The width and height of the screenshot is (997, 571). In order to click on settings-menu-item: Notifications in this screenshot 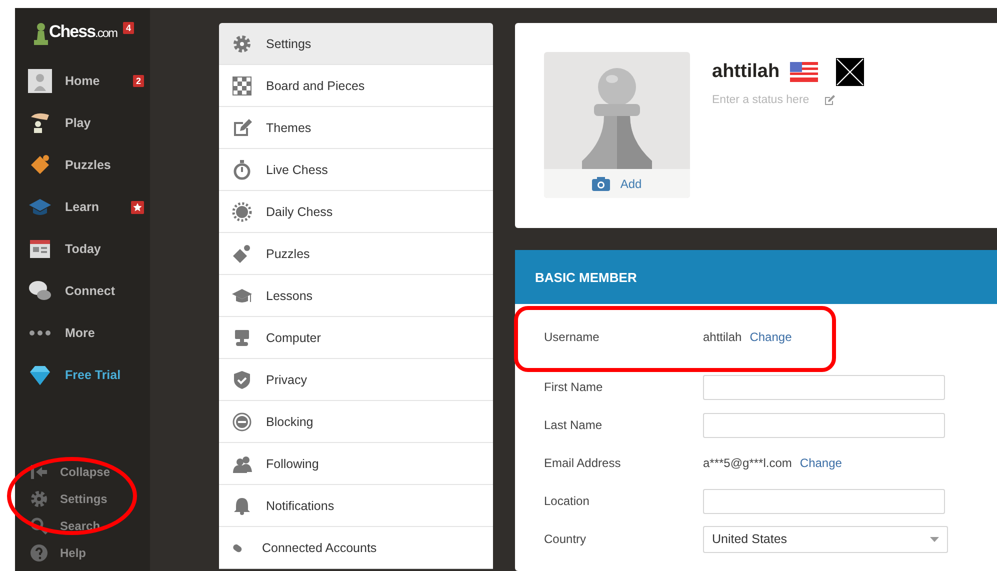, I will do `click(356, 506)`.